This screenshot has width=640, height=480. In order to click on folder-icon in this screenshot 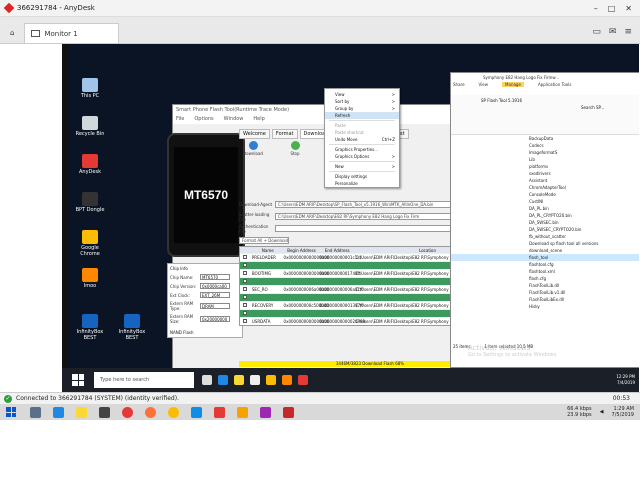, I will do `click(81, 412)`.